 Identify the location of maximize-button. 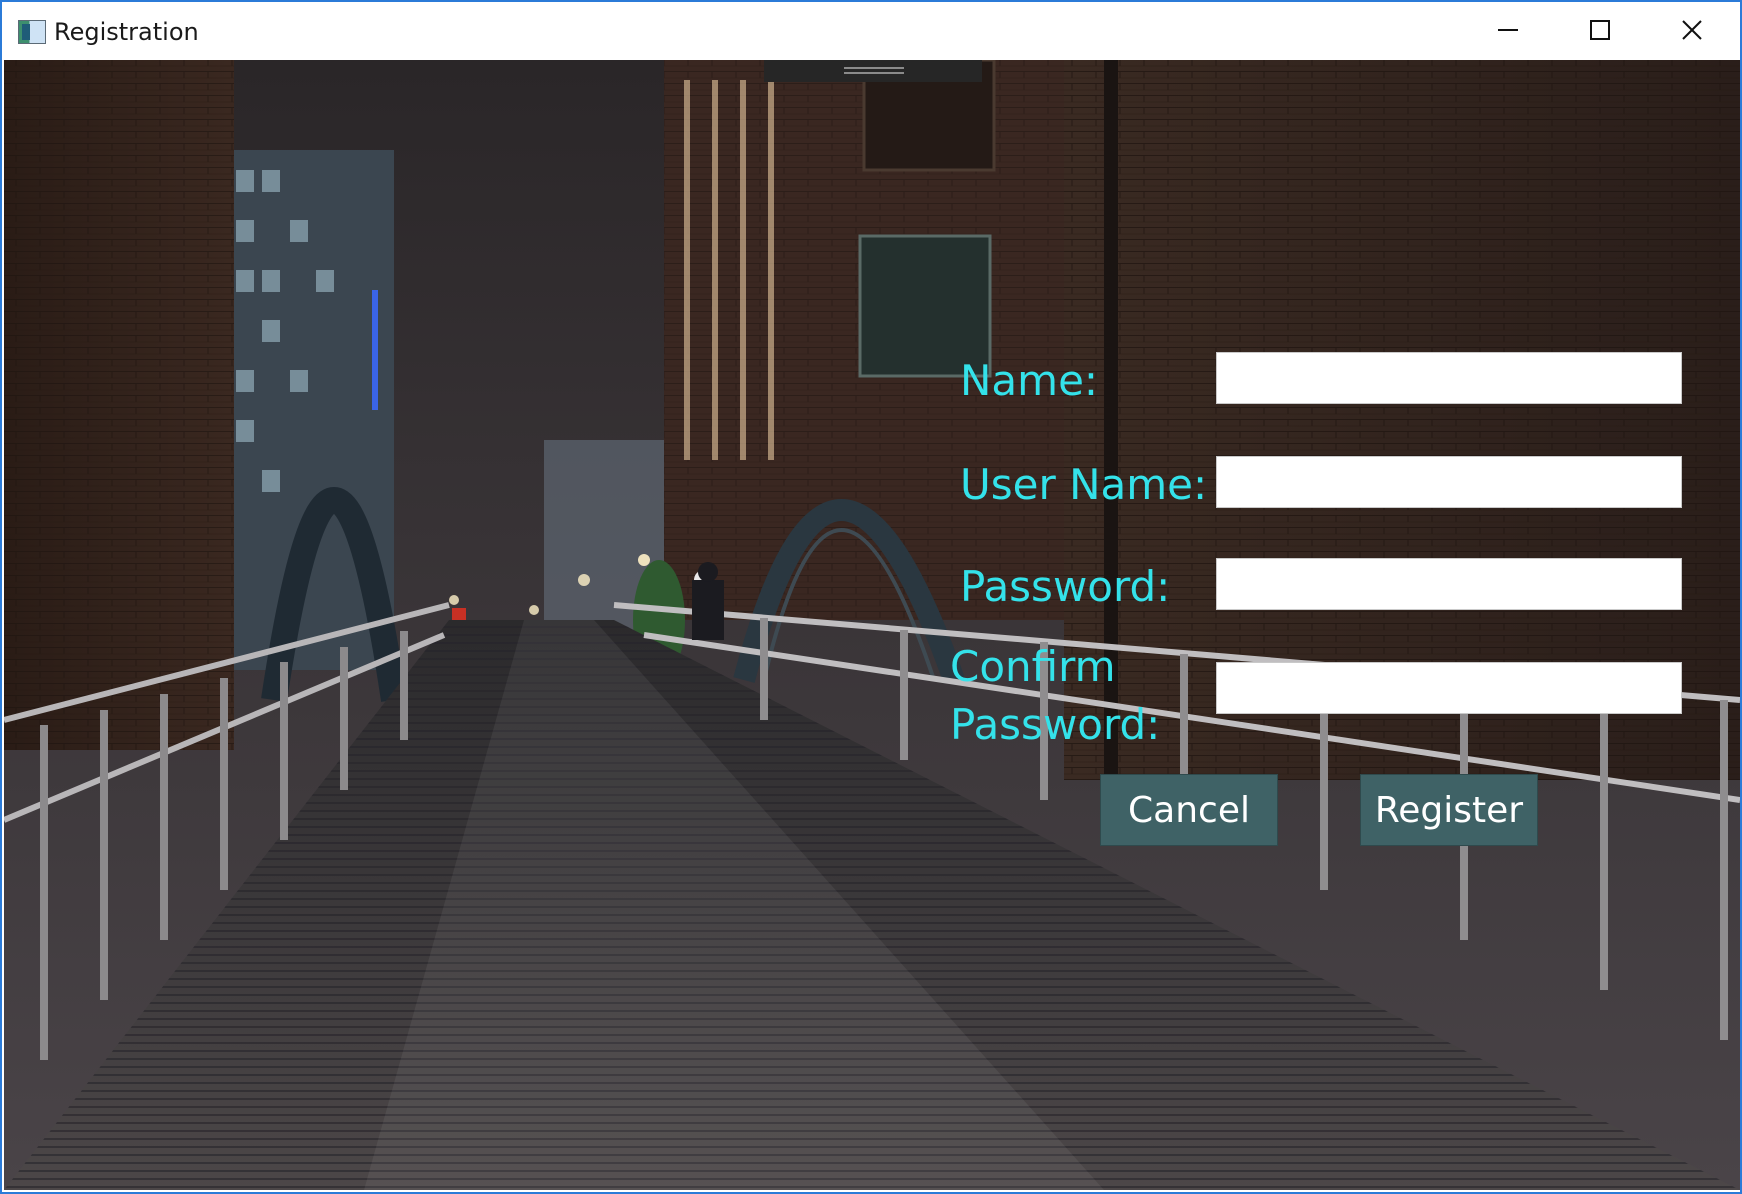
(1600, 31).